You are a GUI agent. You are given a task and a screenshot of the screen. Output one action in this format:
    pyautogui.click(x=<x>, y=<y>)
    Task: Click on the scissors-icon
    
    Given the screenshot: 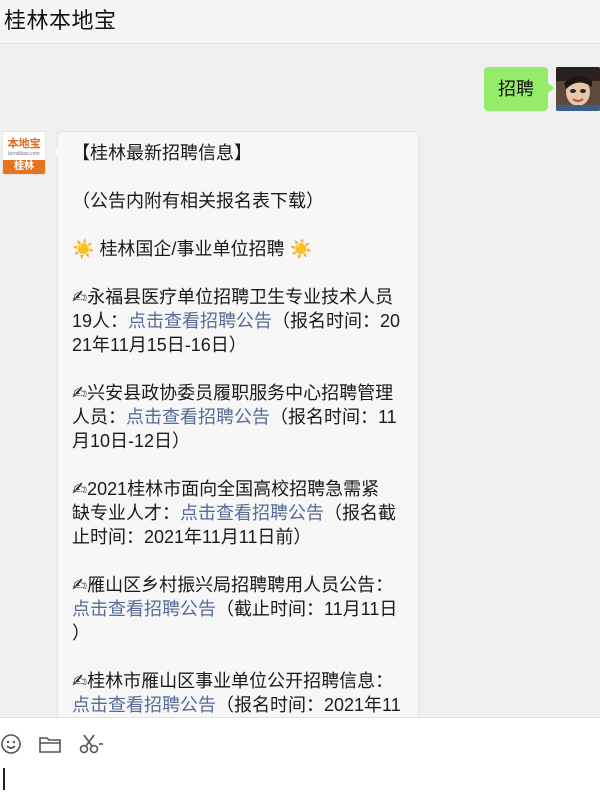 What is the action you would take?
    pyautogui.click(x=92, y=744)
    